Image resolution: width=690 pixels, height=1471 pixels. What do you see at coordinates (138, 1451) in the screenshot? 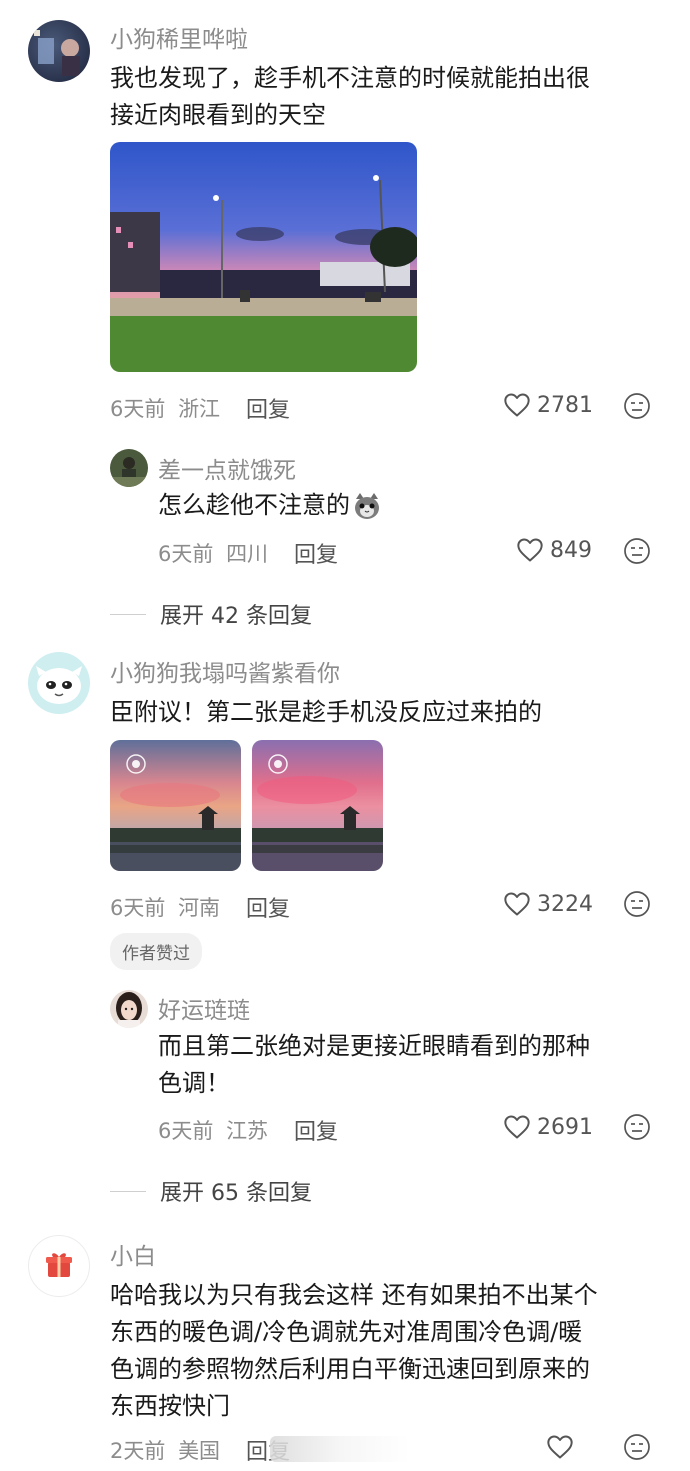
I see `comment-time: 2天前` at bounding box center [138, 1451].